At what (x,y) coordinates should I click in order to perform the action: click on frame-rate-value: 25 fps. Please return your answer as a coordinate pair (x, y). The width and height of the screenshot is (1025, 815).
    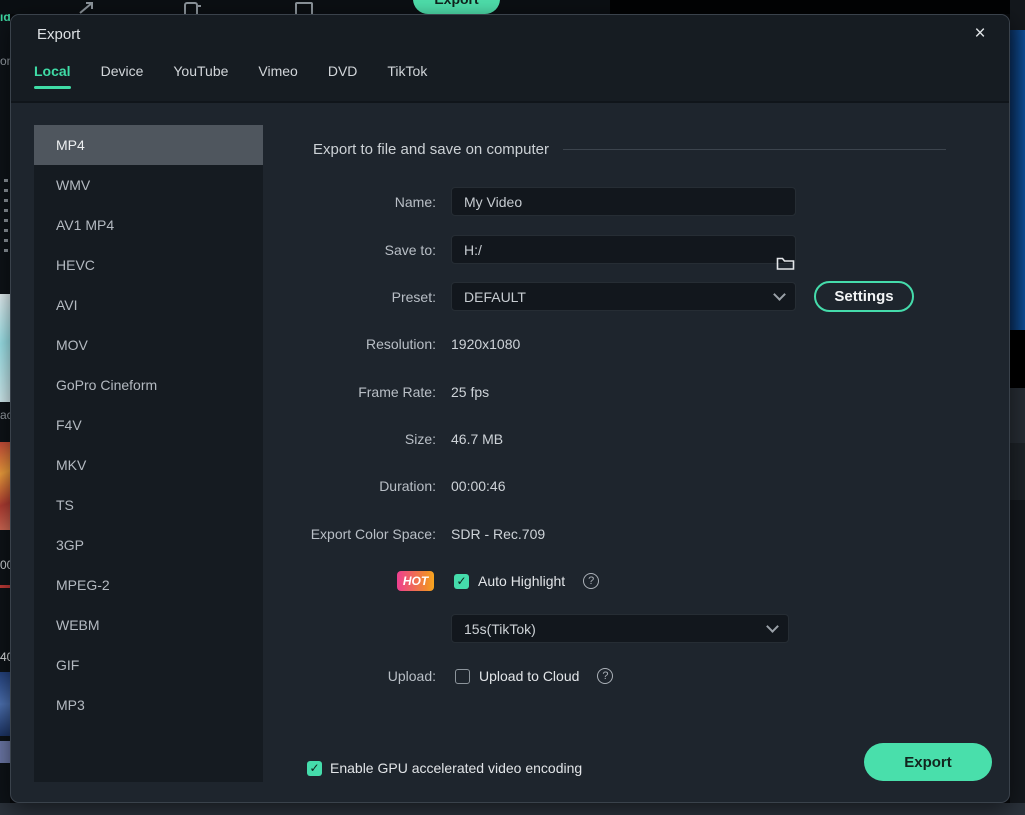
    Looking at the image, I should click on (470, 392).